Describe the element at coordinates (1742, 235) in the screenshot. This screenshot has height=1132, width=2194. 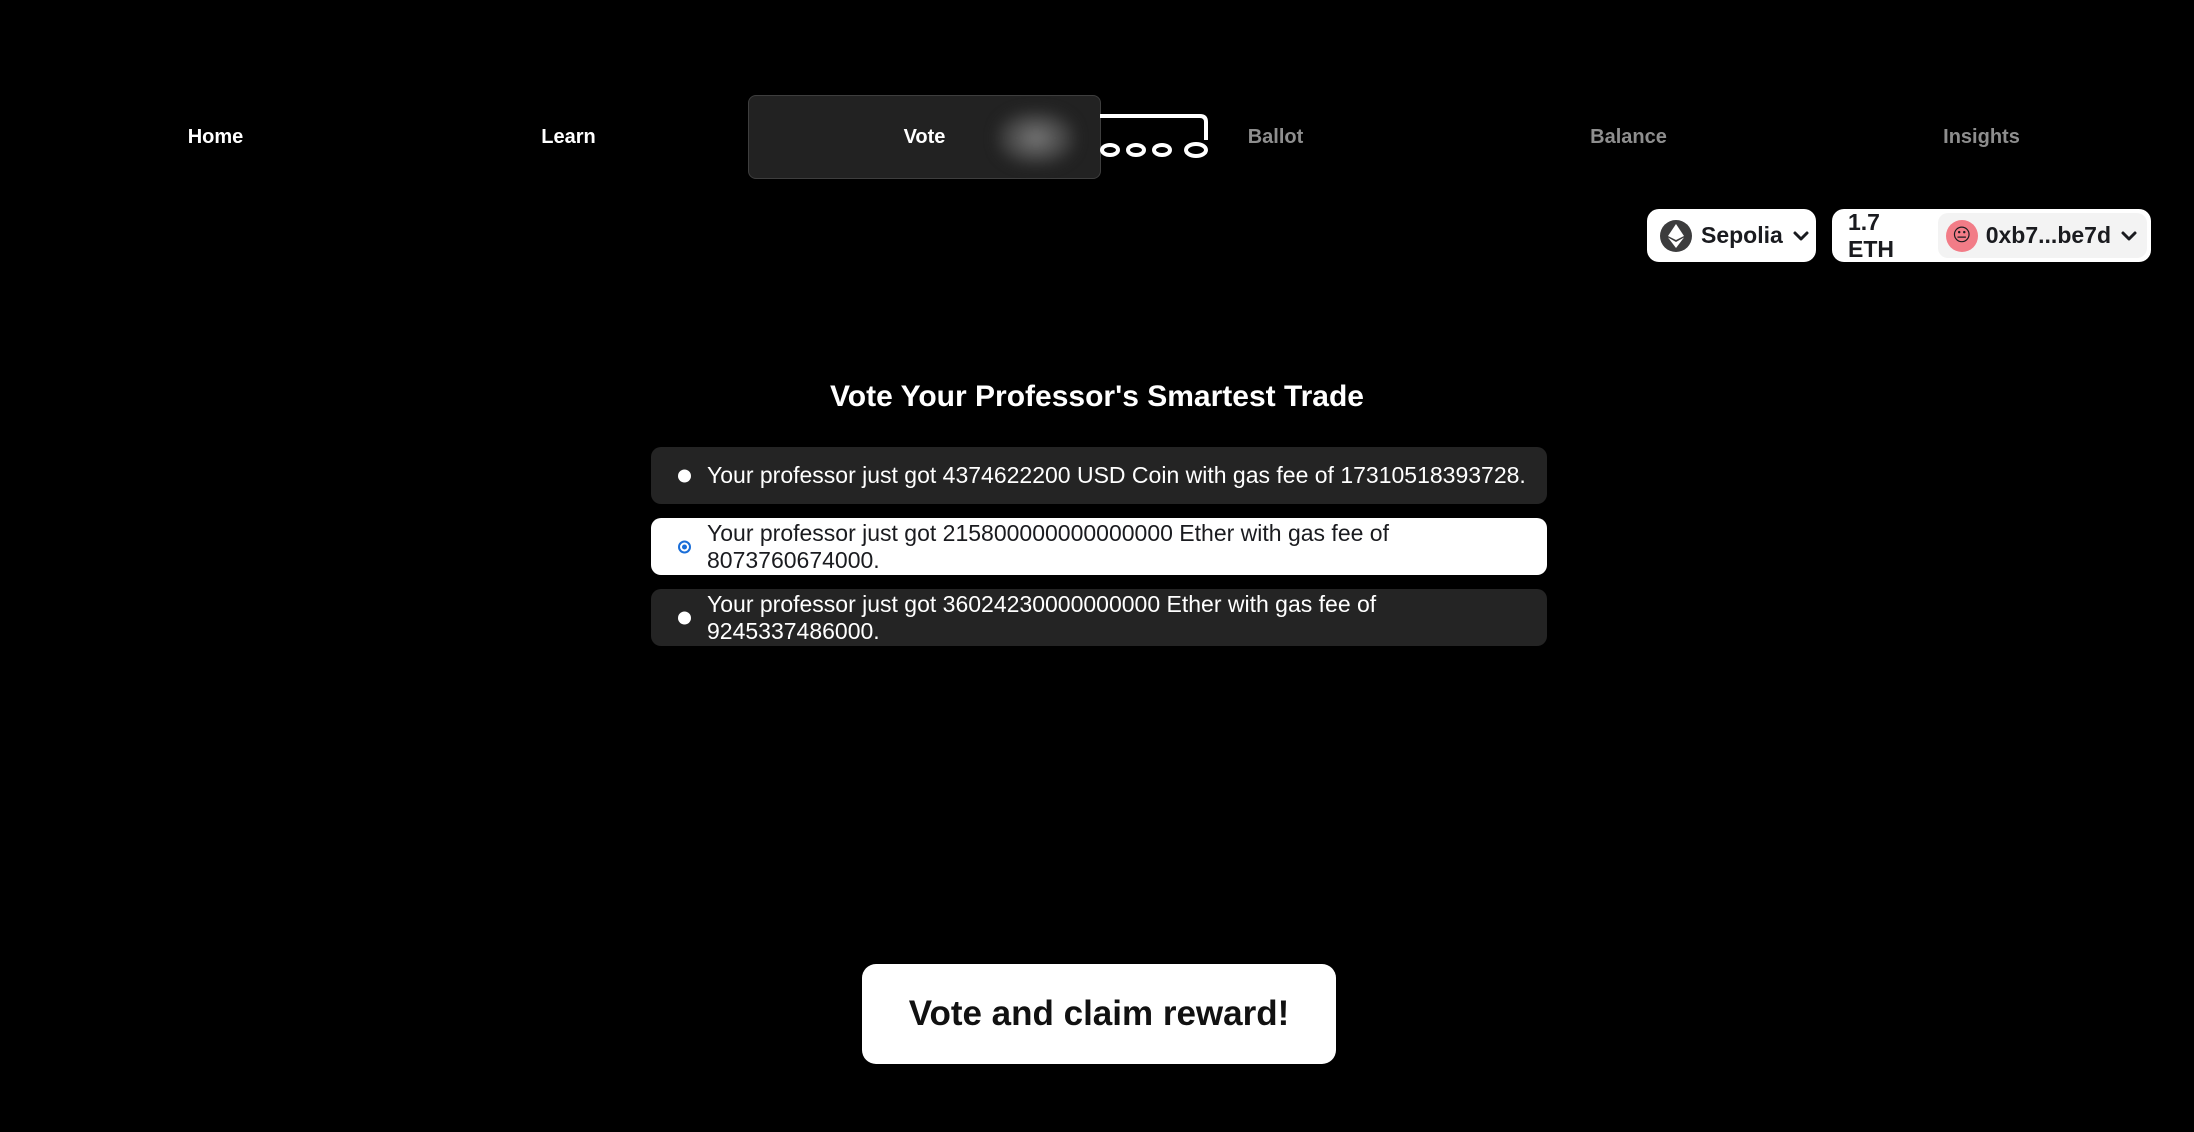
I see `network-name: Sepolia` at that location.